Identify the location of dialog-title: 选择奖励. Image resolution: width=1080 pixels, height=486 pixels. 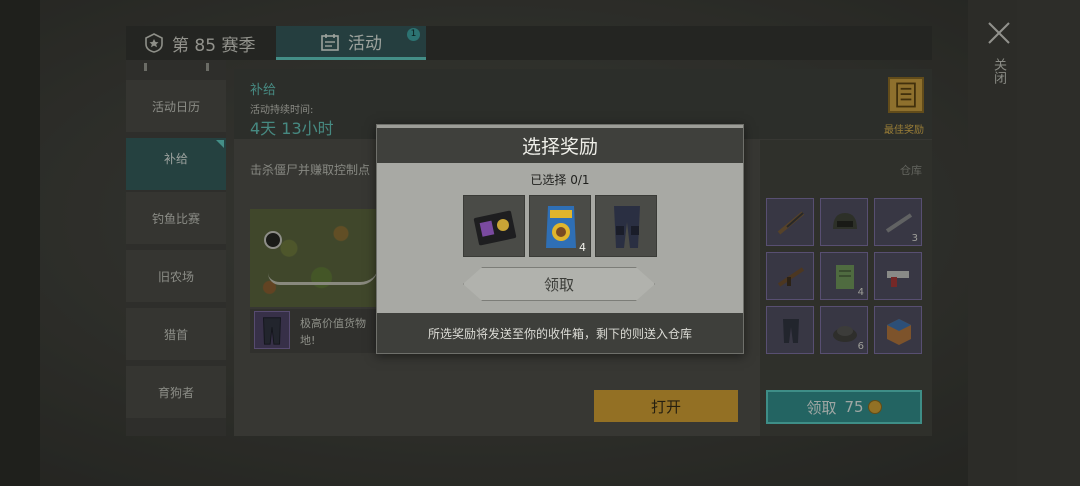
(560, 144).